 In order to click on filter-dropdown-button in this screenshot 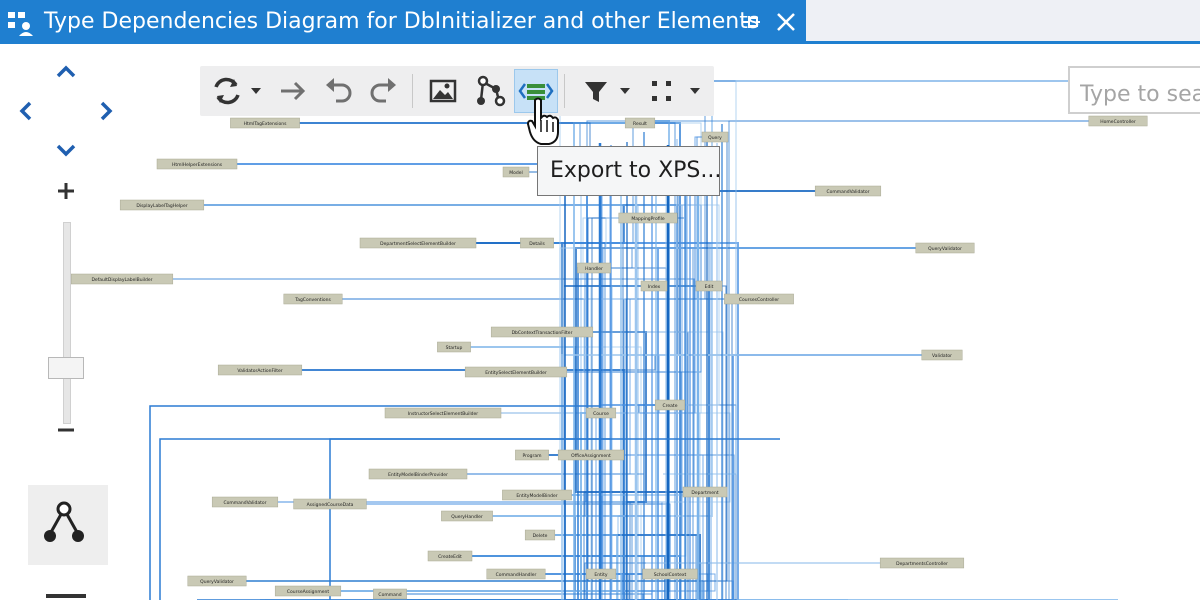, I will do `click(608, 91)`.